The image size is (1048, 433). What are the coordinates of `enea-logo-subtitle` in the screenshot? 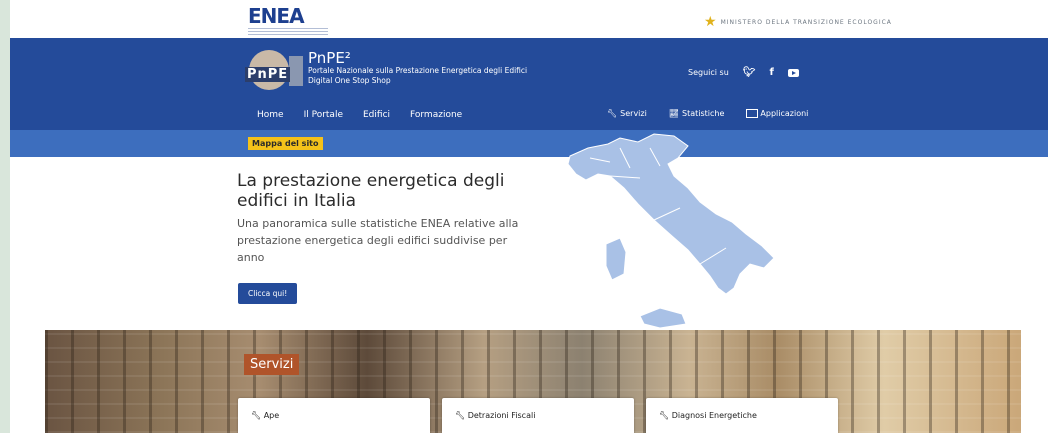 It's located at (288, 32).